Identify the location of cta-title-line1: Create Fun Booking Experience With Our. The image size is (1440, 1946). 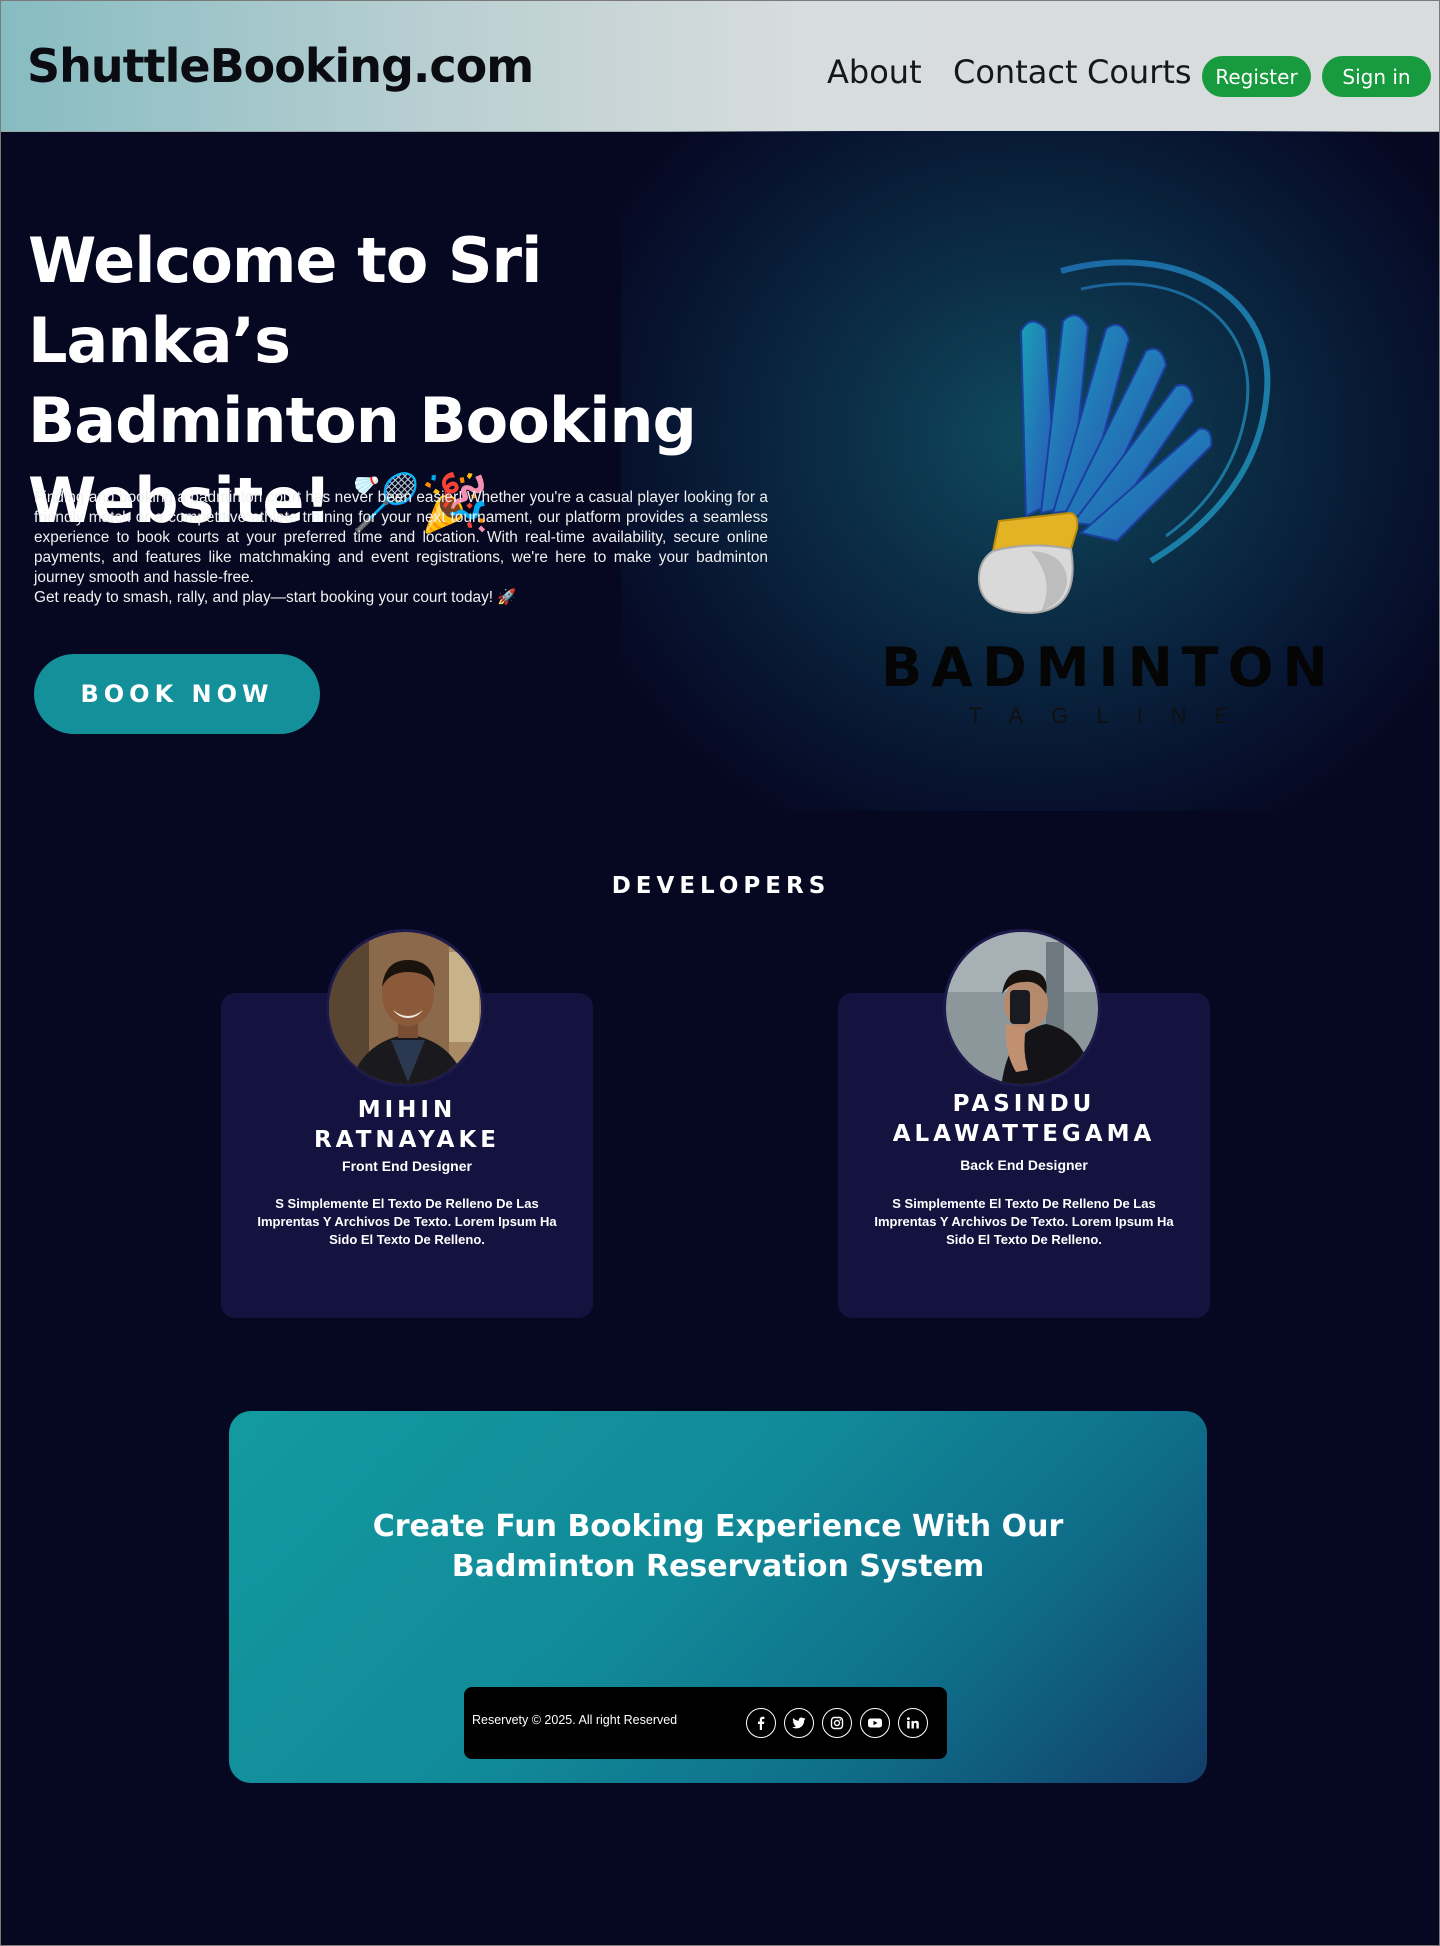
(718, 1526).